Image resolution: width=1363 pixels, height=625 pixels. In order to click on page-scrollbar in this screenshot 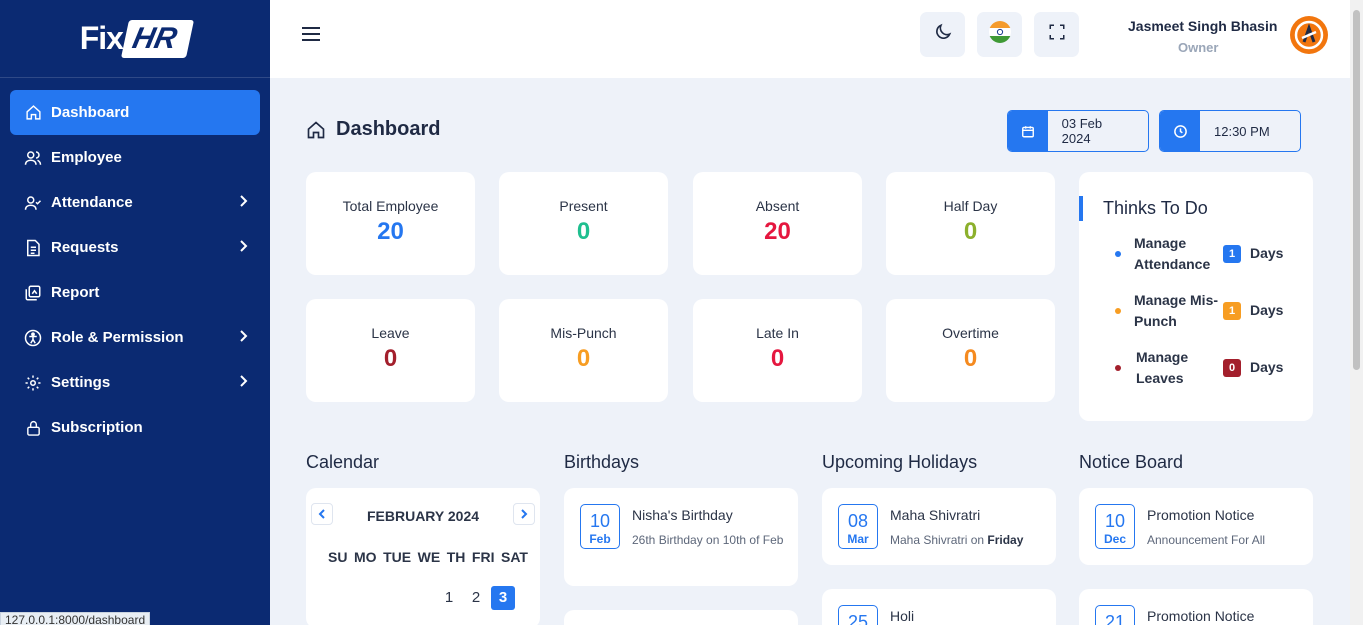, I will do `click(1356, 312)`.